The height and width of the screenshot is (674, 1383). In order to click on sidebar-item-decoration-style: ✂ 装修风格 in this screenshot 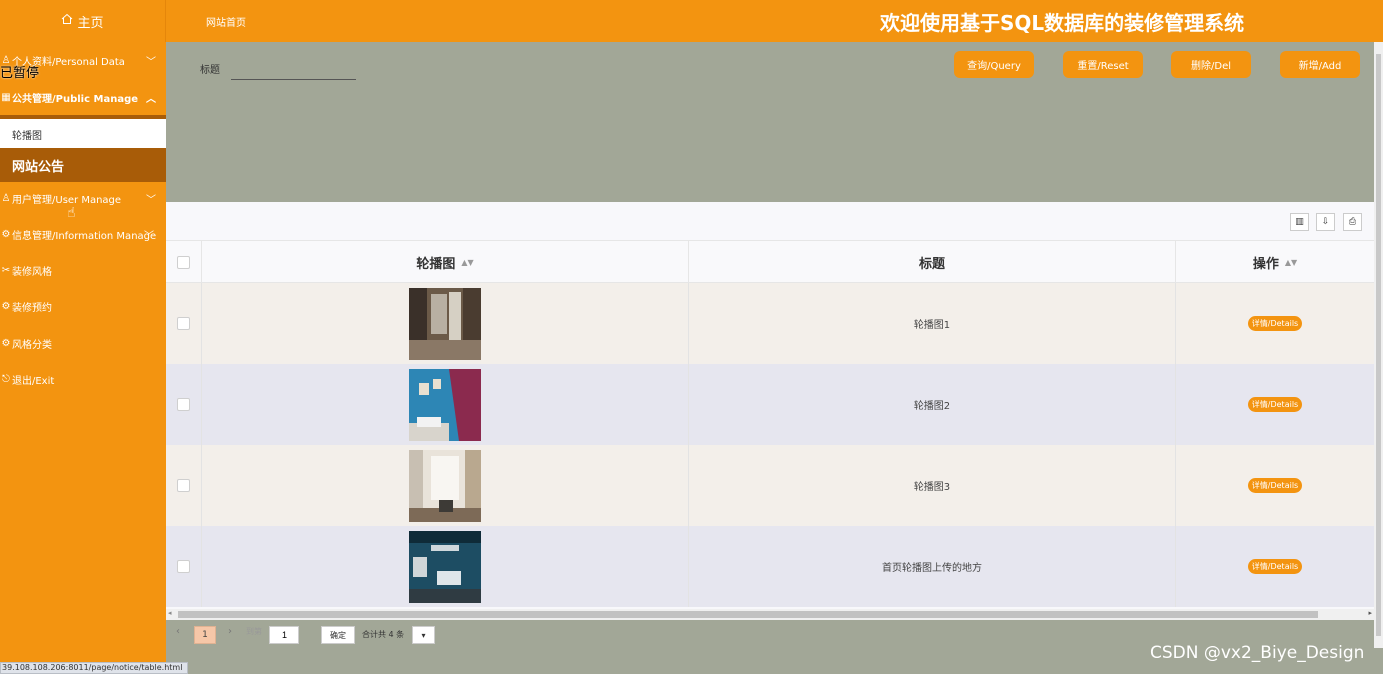, I will do `click(83, 270)`.